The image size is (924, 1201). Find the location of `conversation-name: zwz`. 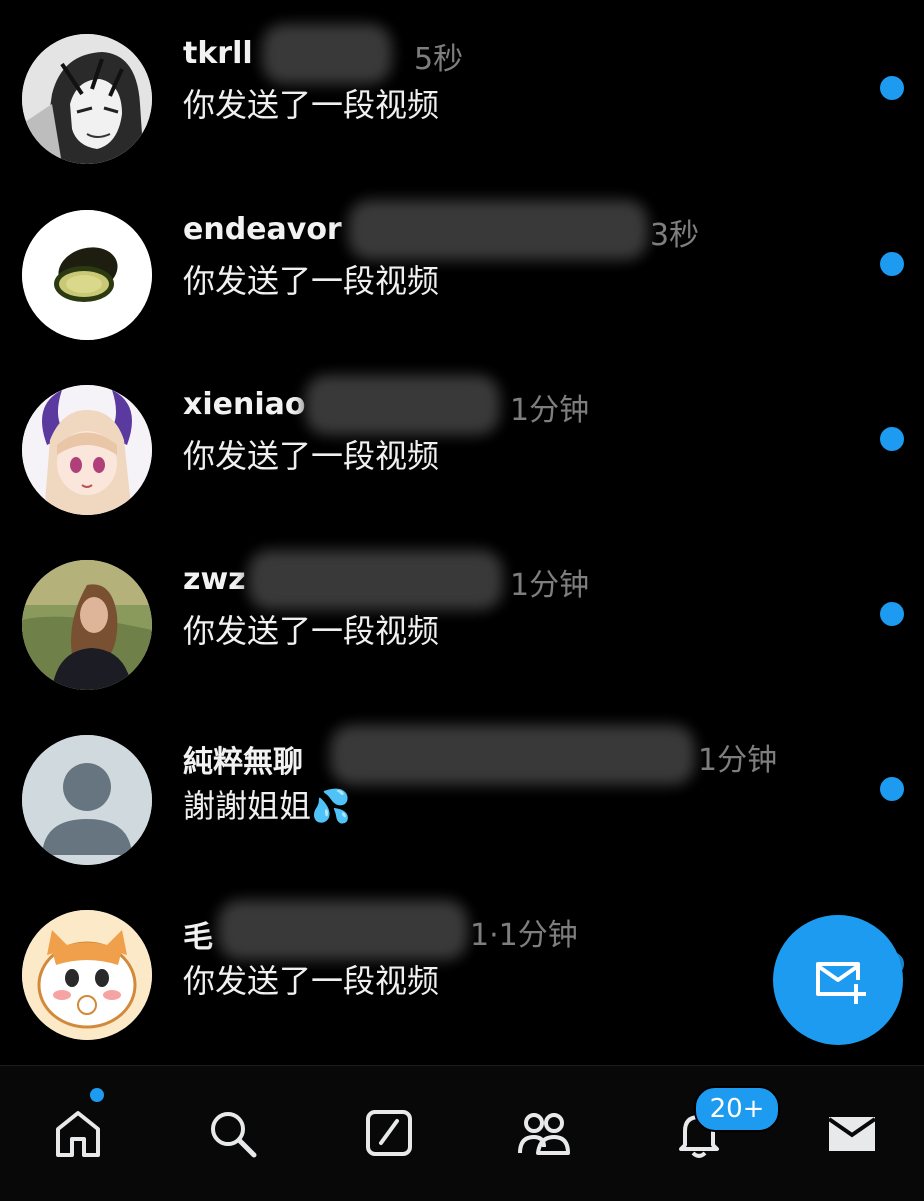

conversation-name: zwz is located at coordinates (214, 579).